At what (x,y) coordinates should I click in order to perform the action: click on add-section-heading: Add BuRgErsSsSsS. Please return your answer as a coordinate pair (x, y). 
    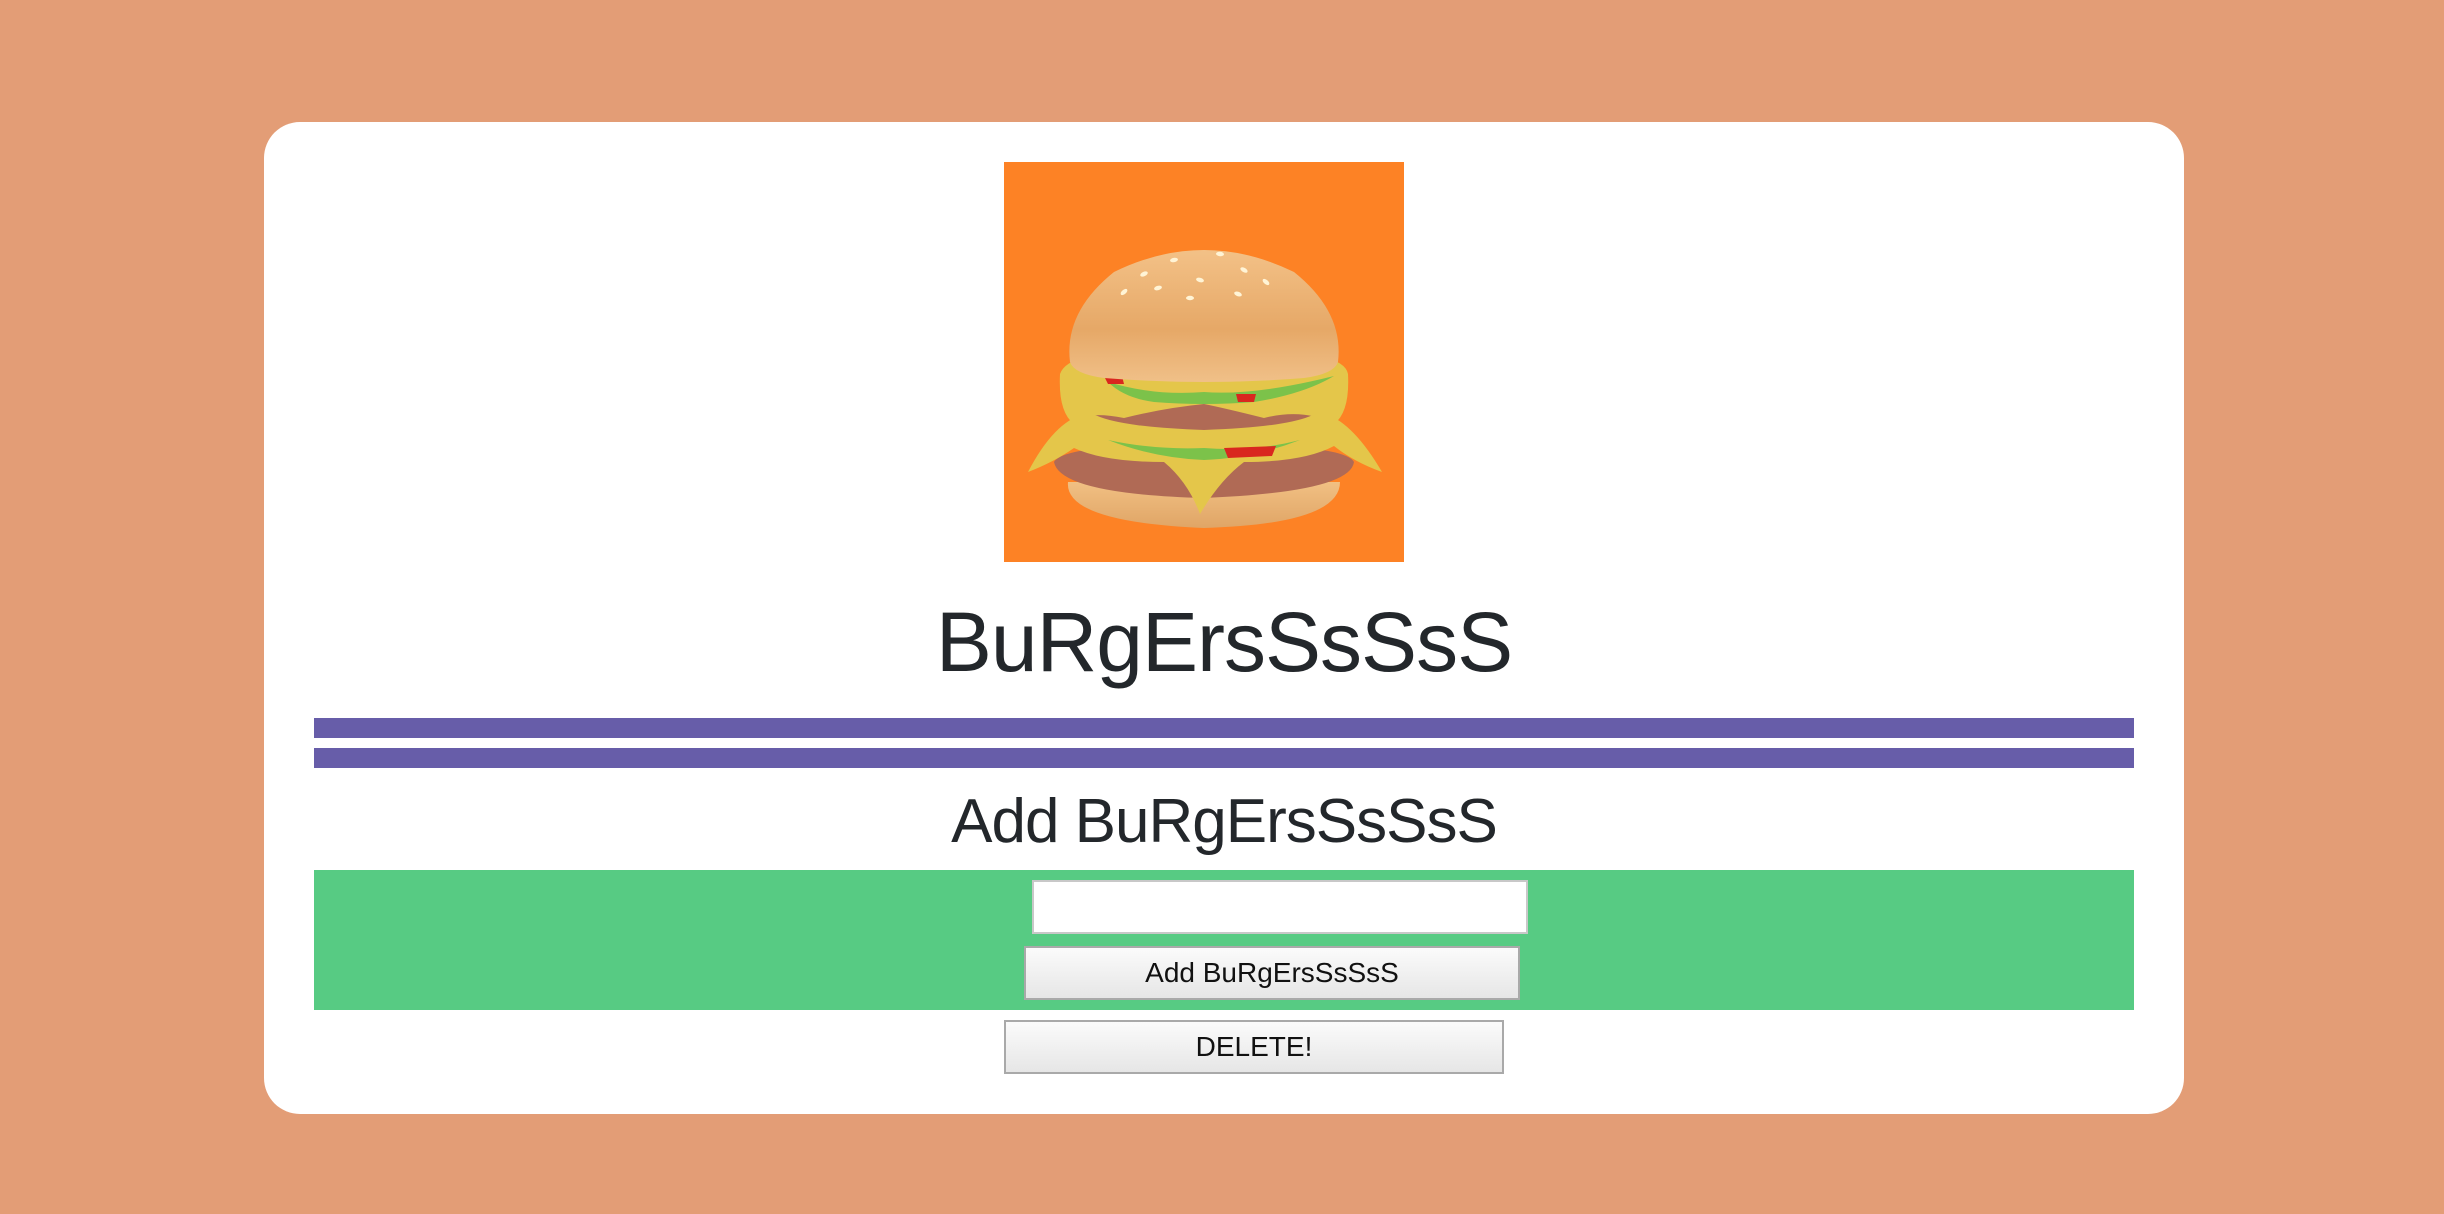
    Looking at the image, I should click on (1224, 821).